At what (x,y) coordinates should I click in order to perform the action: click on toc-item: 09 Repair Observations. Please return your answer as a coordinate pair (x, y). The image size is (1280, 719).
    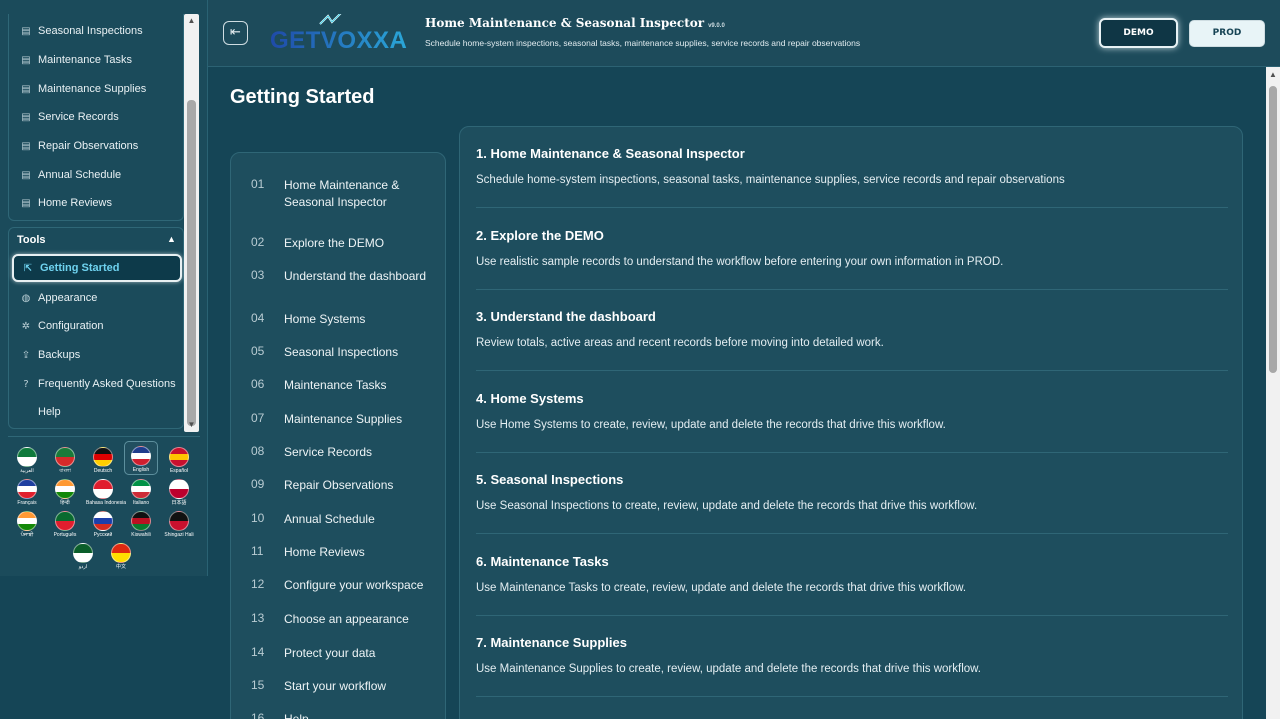
    Looking at the image, I should click on (342, 485).